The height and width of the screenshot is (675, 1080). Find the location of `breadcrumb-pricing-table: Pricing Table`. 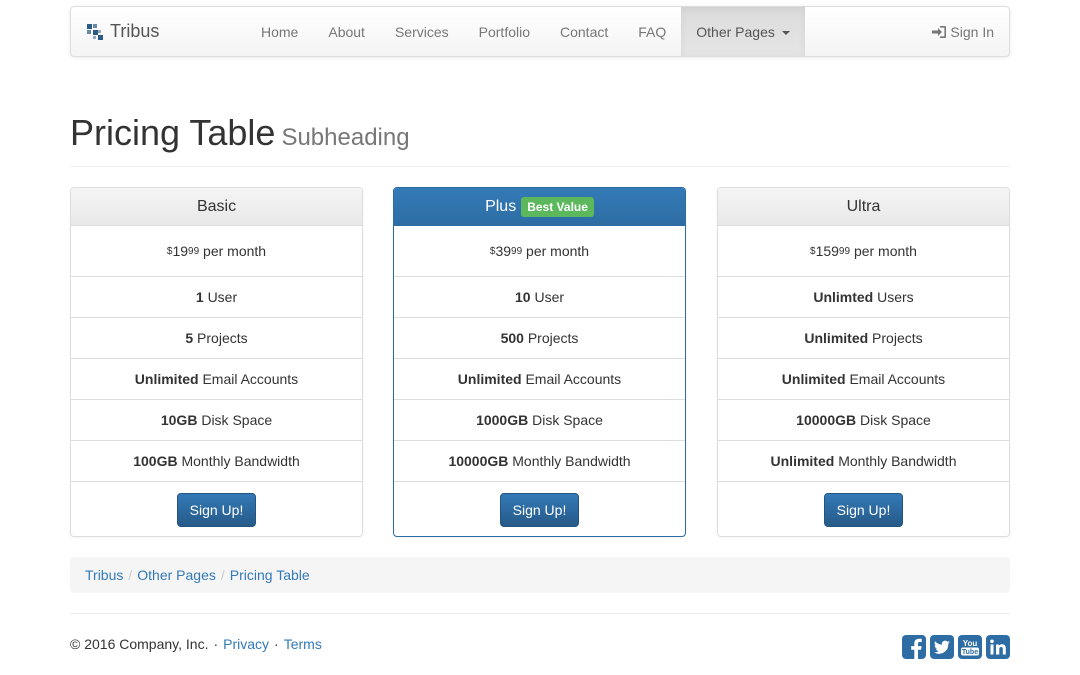

breadcrumb-pricing-table: Pricing Table is located at coordinates (270, 575).